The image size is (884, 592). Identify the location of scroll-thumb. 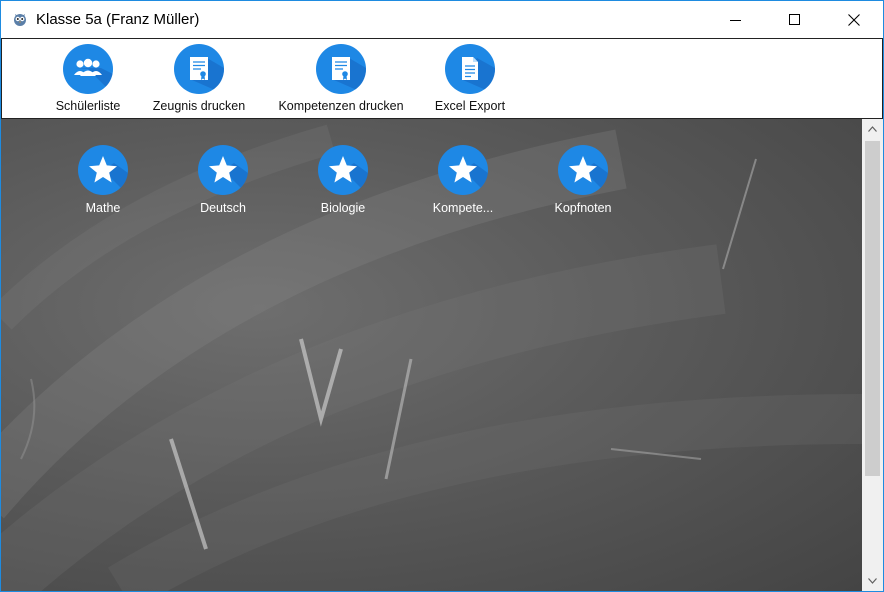
(872, 308).